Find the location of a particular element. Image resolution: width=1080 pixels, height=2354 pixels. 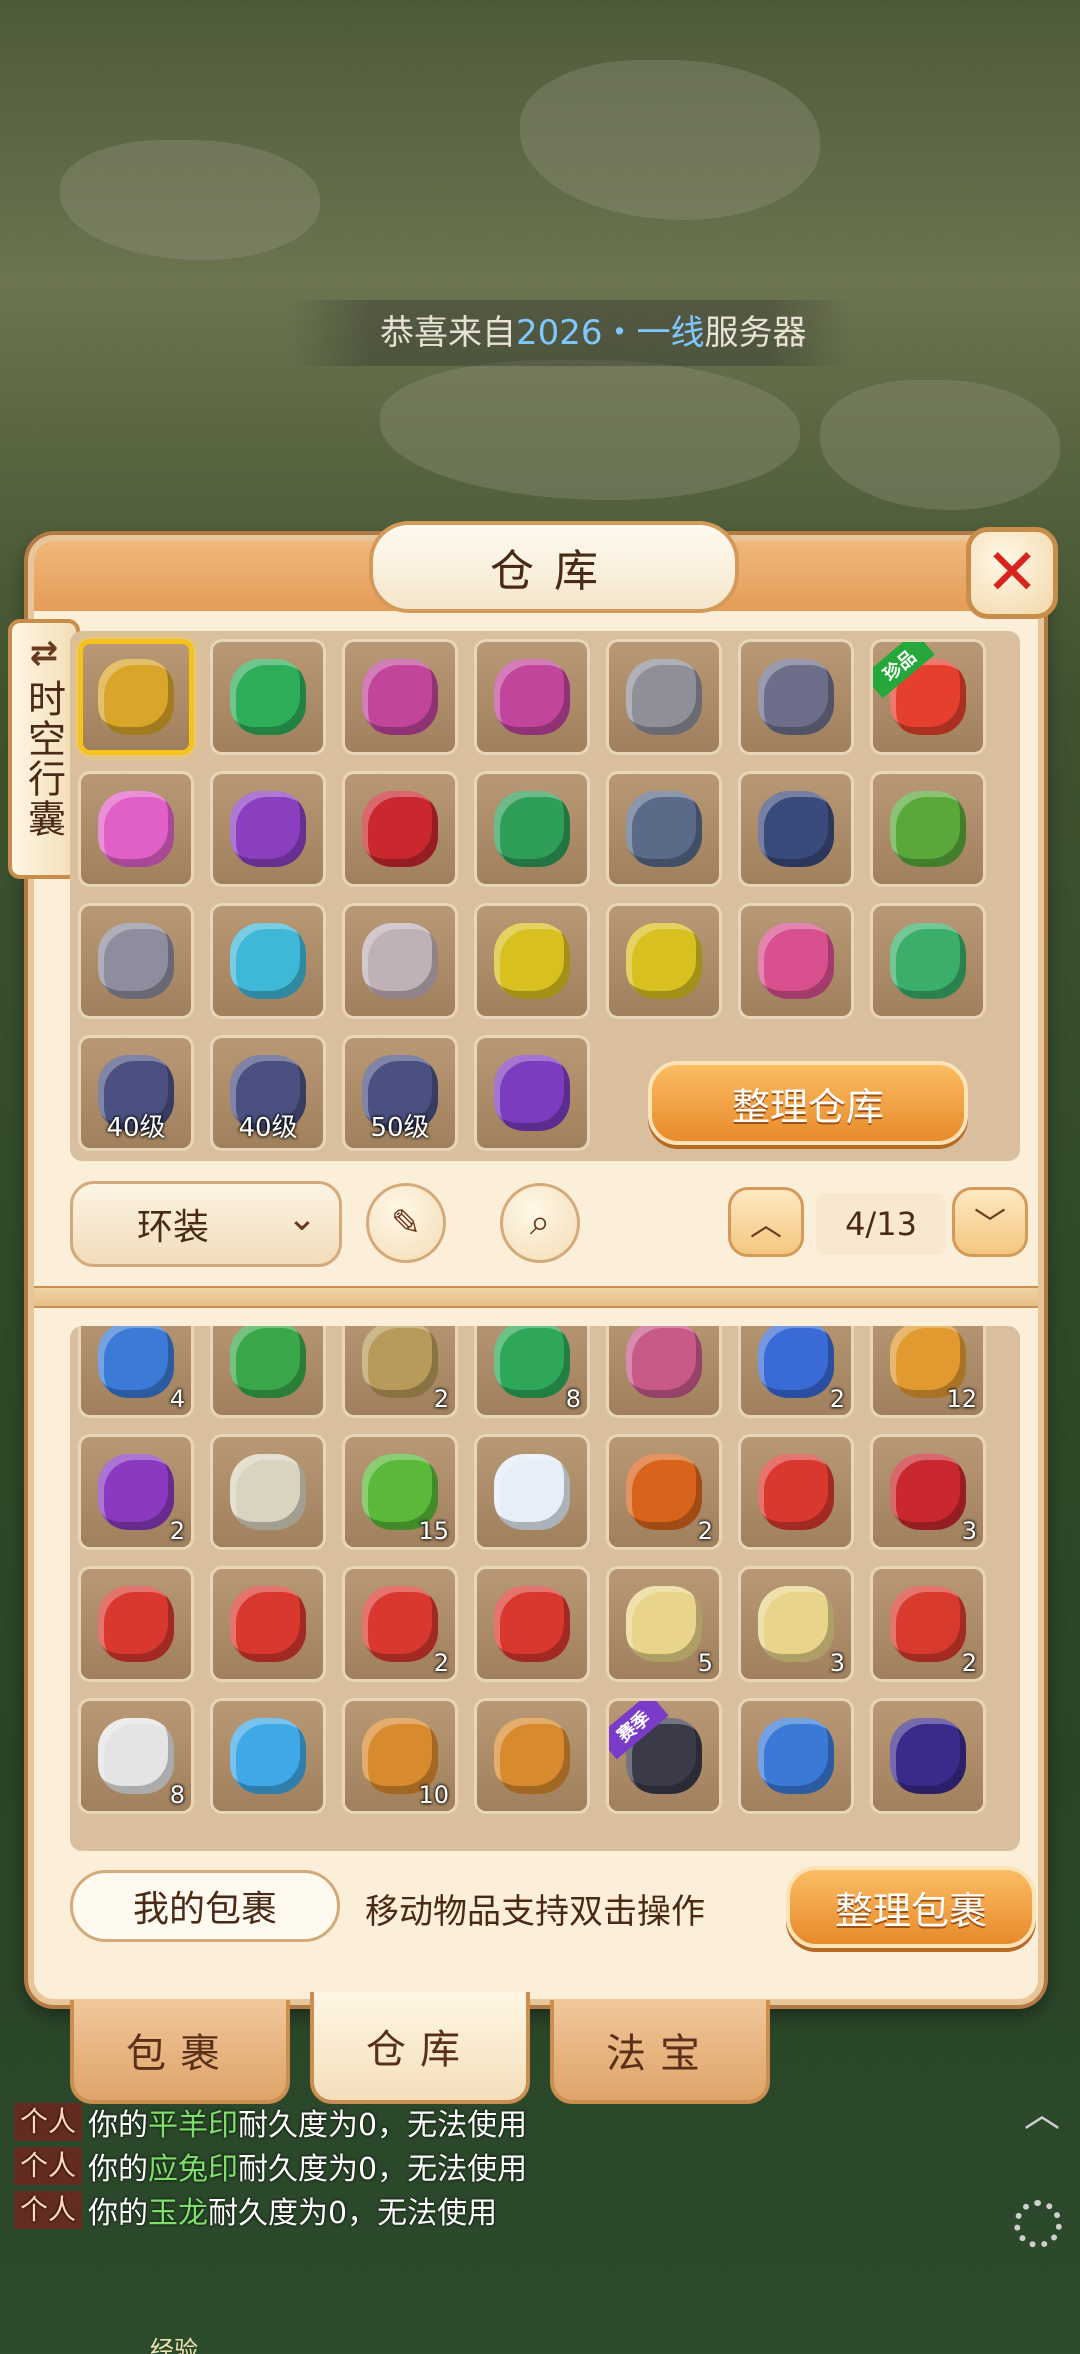

item-count: 10 is located at coordinates (433, 1795).